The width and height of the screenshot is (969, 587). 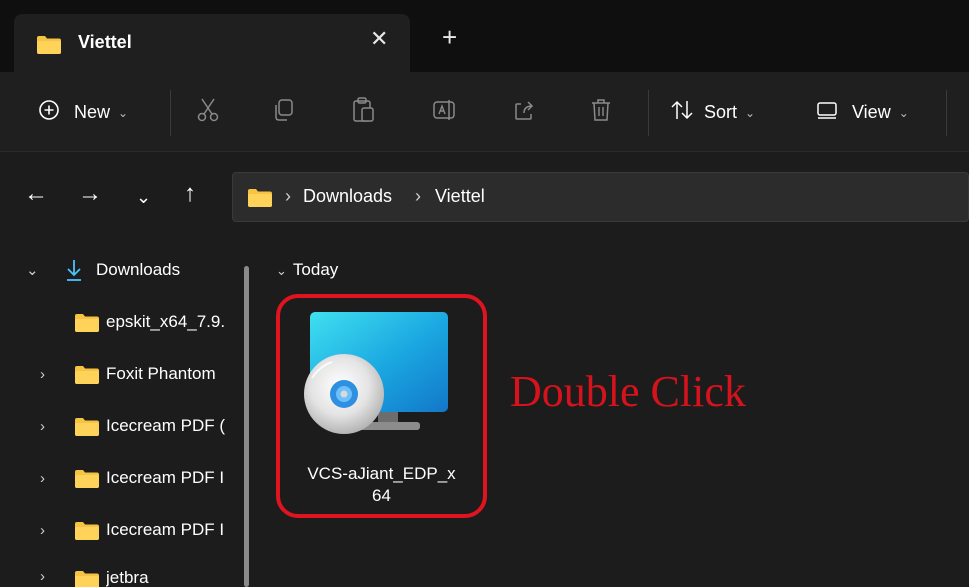 I want to click on rename-icon, so click(x=445, y=112).